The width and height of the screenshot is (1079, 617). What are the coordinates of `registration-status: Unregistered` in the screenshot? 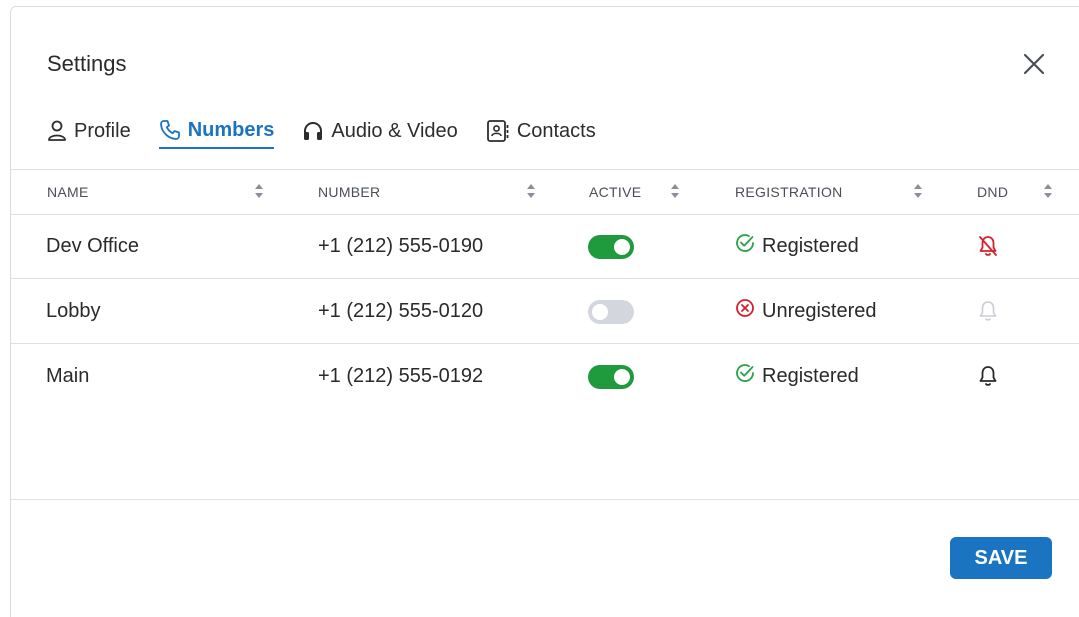 It's located at (805, 311).